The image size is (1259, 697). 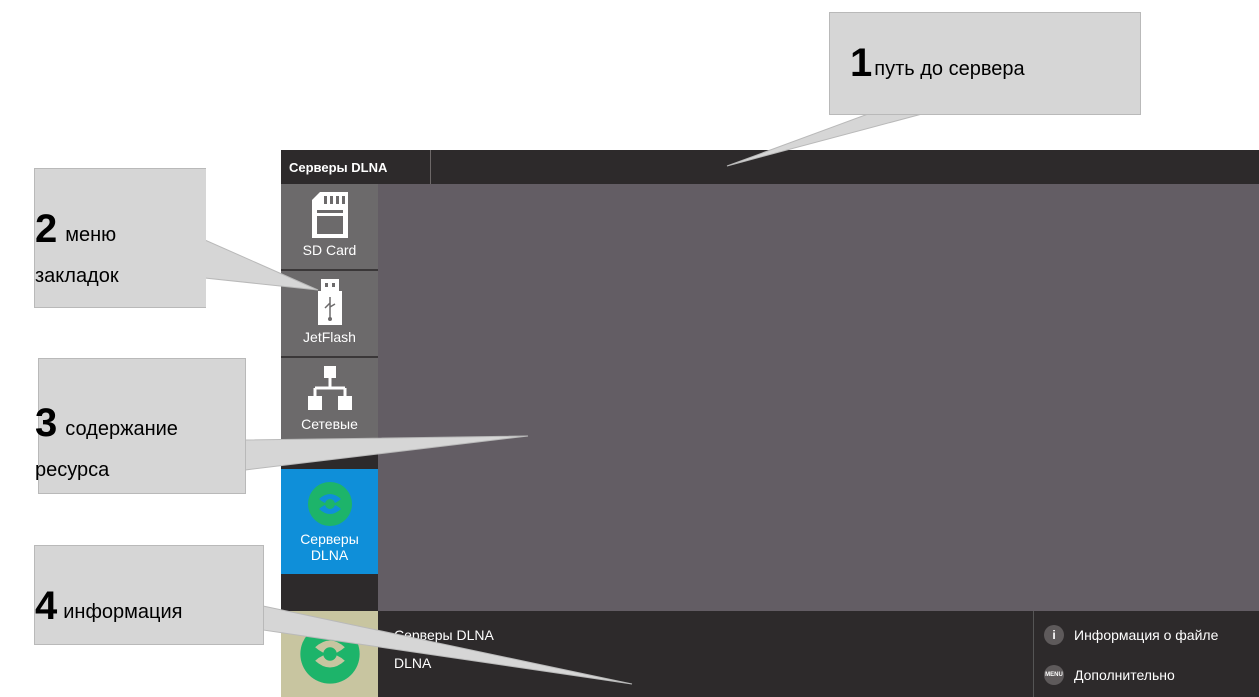 I want to click on callout-number: 4, so click(x=46, y=606).